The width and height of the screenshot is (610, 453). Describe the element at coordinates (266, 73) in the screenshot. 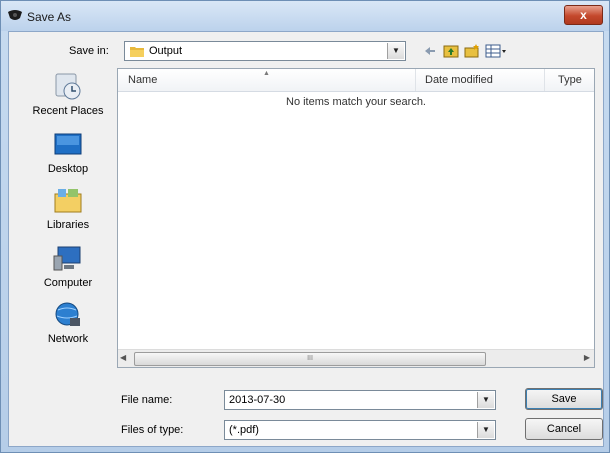

I see `sort-arrow-icon: ▲` at that location.